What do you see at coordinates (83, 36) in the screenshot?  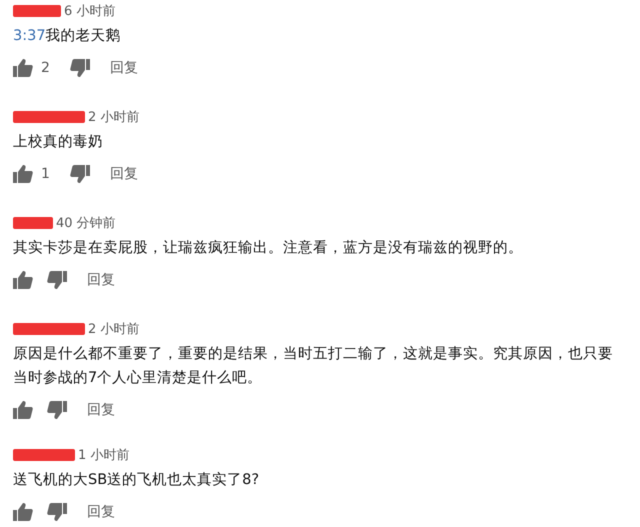 I see `comment-text: 我的老天鹅` at bounding box center [83, 36].